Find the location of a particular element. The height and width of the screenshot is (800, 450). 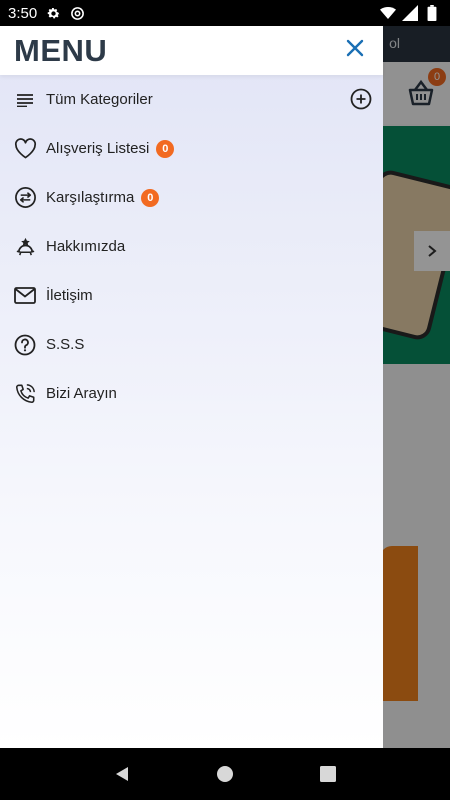

menu-item-label: Alışveriş Listesi is located at coordinates (98, 148).